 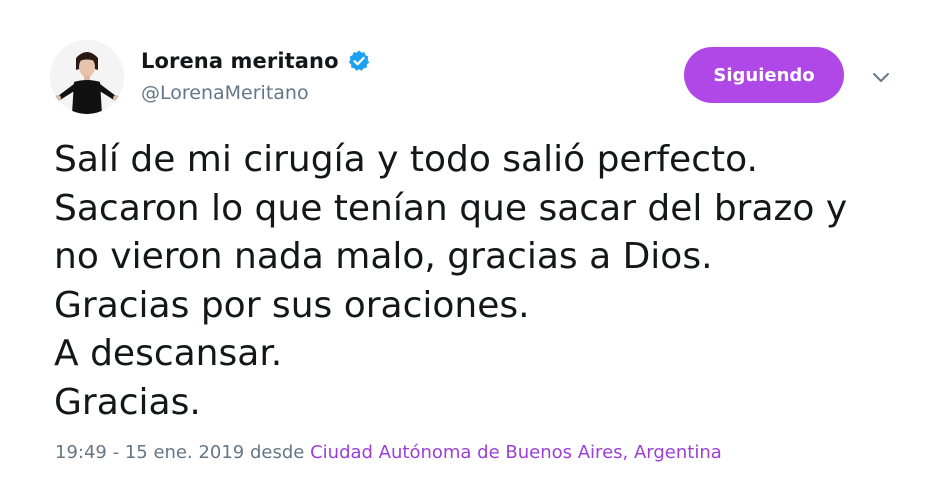 What do you see at coordinates (225, 93) in the screenshot?
I see `user-handle: @LorenaMeritano` at bounding box center [225, 93].